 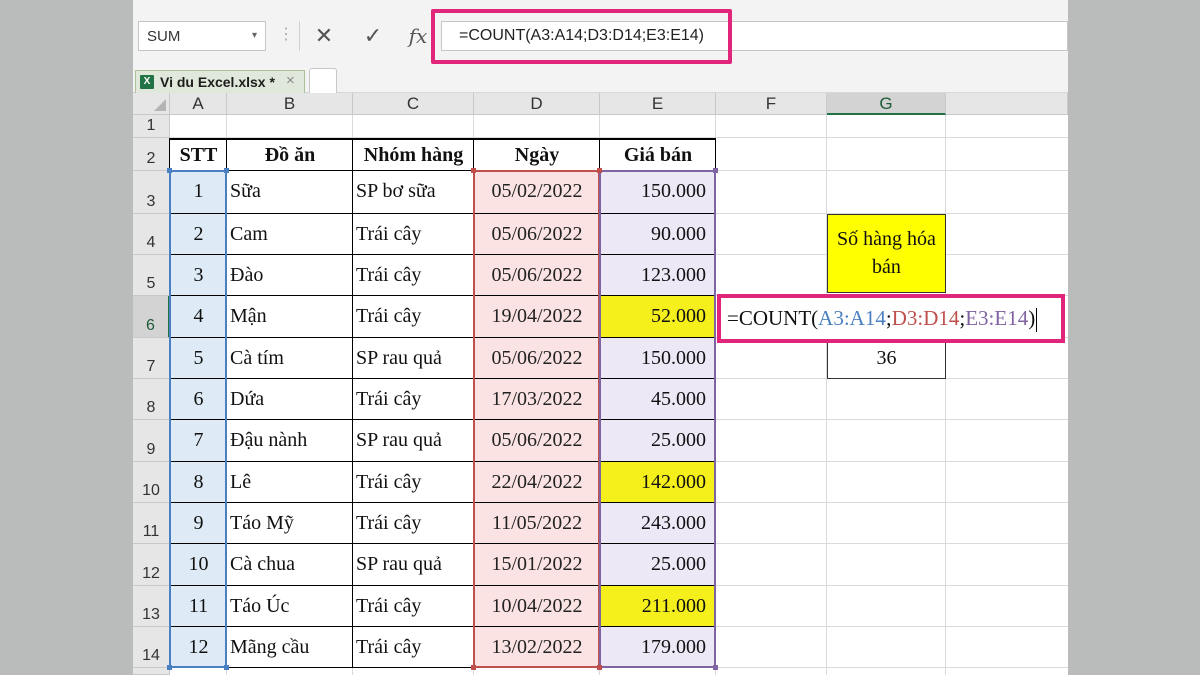 I want to click on enter-icon: ✓, so click(x=373, y=36).